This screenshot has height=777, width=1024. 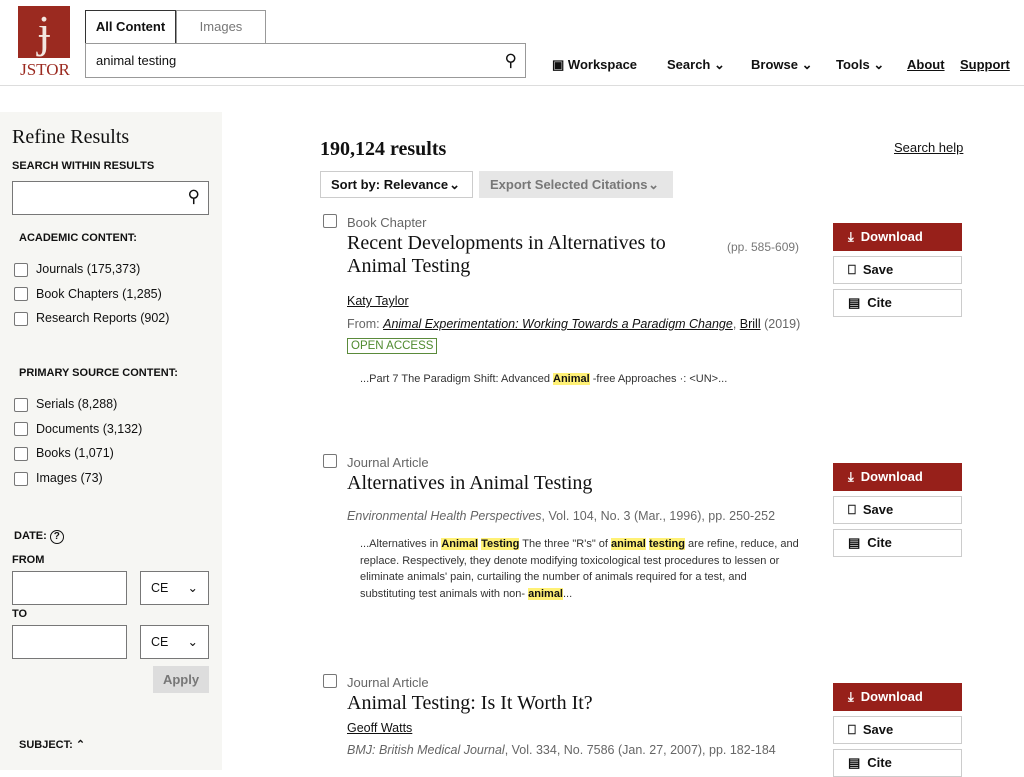 What do you see at coordinates (545, 593) in the screenshot?
I see `highlight: animal` at bounding box center [545, 593].